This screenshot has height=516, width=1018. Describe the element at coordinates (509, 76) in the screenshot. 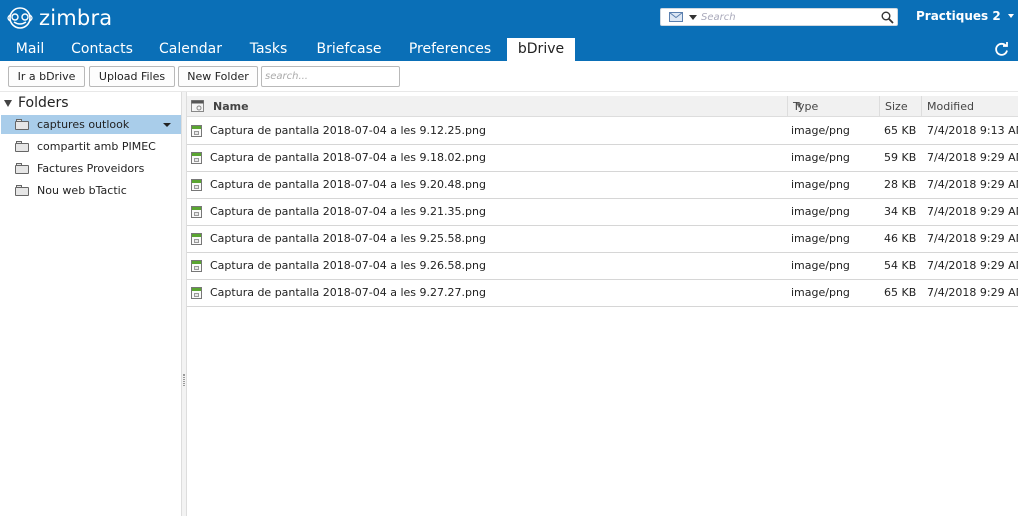

I see `bdrive-toolbar: Ir a bDrive Upload Files New Folder` at that location.